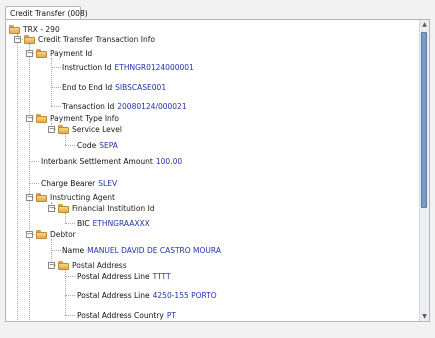 This screenshot has width=435, height=338. What do you see at coordinates (63, 234) in the screenshot?
I see `node-label: Debtor` at bounding box center [63, 234].